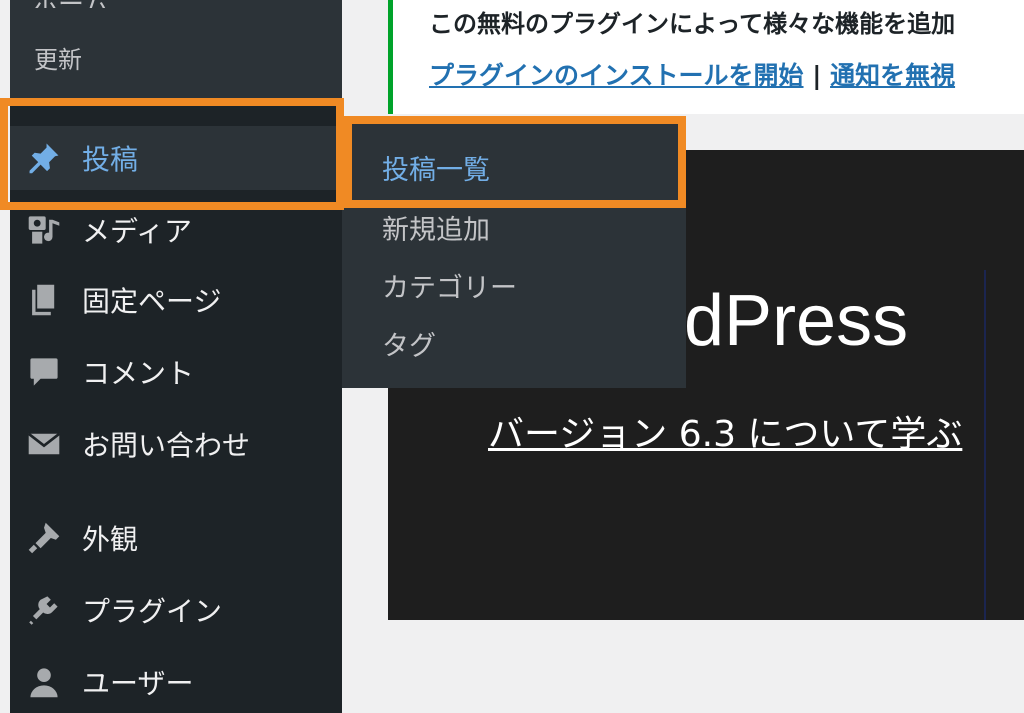 The width and height of the screenshot is (1024, 713). Describe the element at coordinates (515, 162) in the screenshot. I see `highlight-frame-all-posts` at that location.